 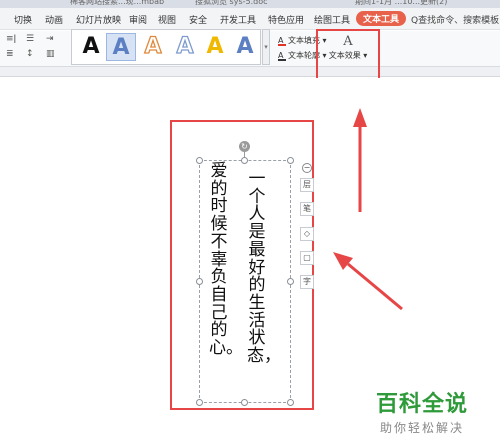 What do you see at coordinates (360, 117) in the screenshot?
I see `arrow-up-head` at bounding box center [360, 117].